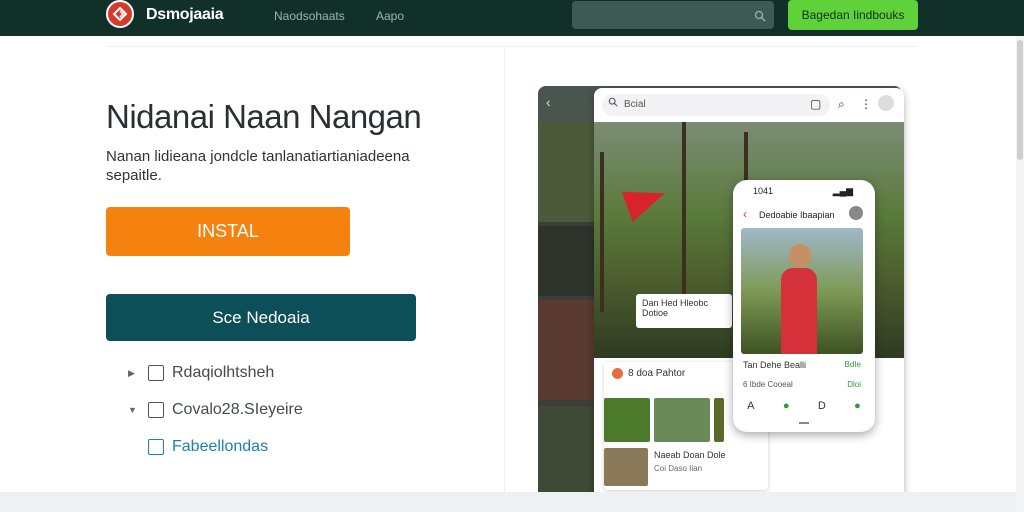 This screenshot has width=1024, height=512. Describe the element at coordinates (690, 455) in the screenshot. I see `card-text: Naeab Doan Dole` at that location.